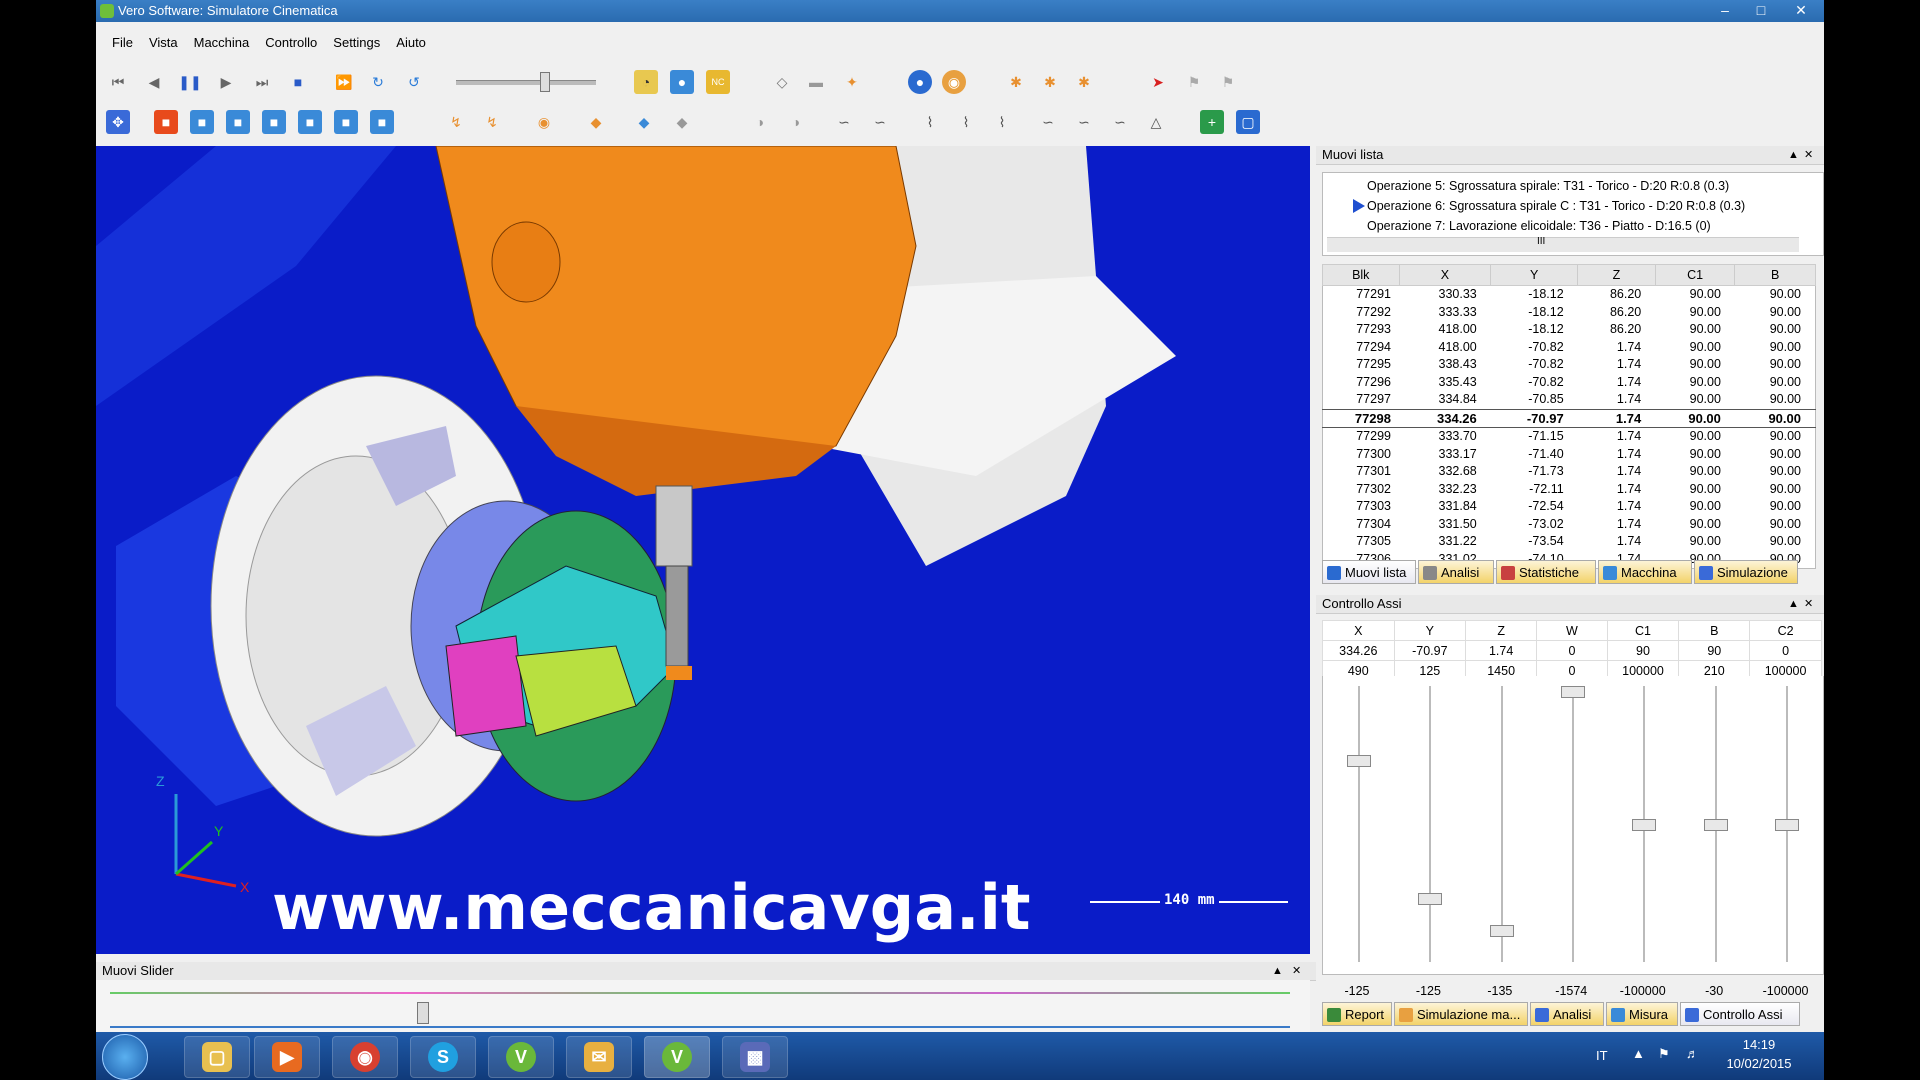 The width and height of the screenshot is (1920, 1080). What do you see at coordinates (287, 1057) in the screenshot?
I see `taskbar-media-player: ▶` at bounding box center [287, 1057].